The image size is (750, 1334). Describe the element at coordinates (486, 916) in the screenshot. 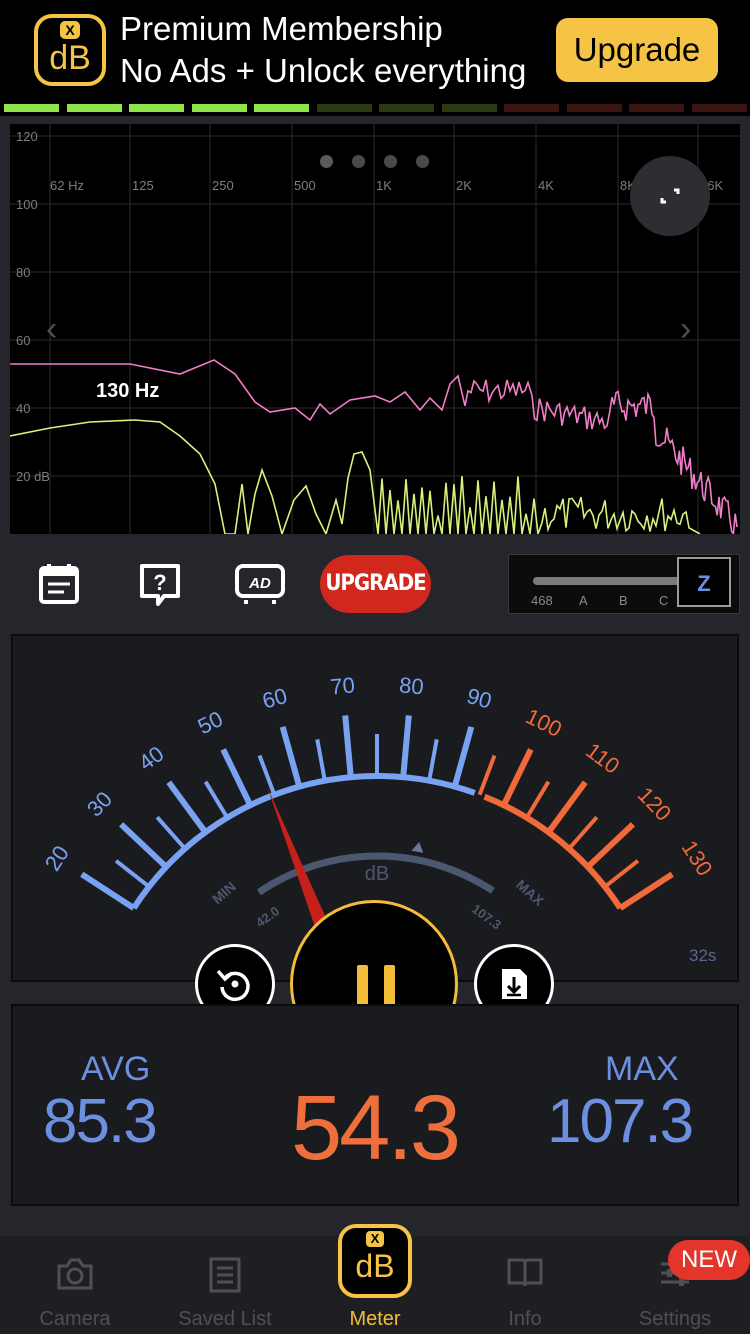

I see `max-value: 107.3` at that location.